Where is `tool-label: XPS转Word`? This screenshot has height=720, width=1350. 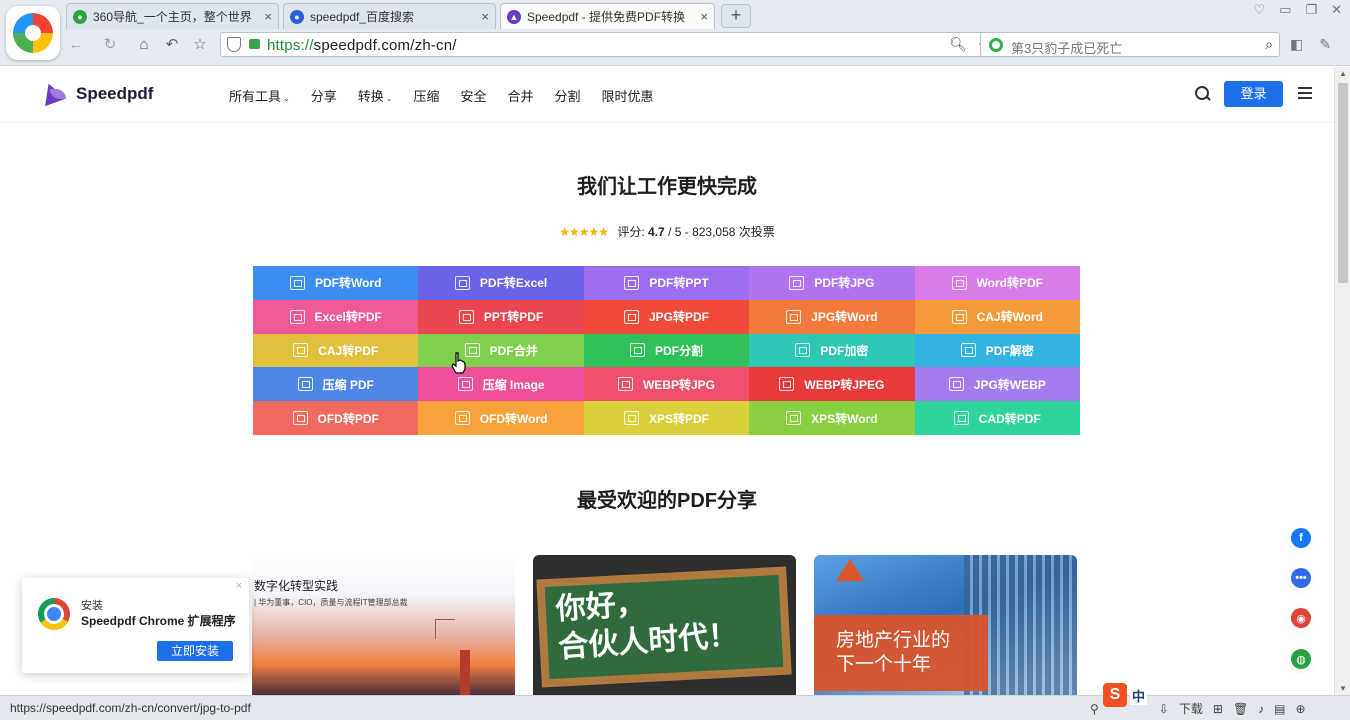
tool-label: XPS转Word is located at coordinates (844, 418).